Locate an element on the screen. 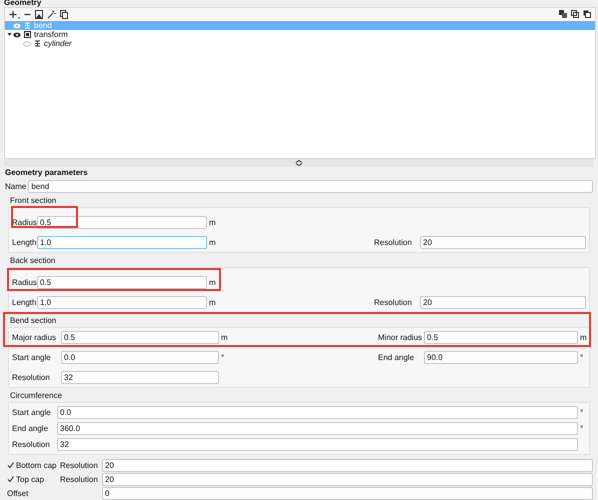  input-field: 90.0 is located at coordinates (501, 357).